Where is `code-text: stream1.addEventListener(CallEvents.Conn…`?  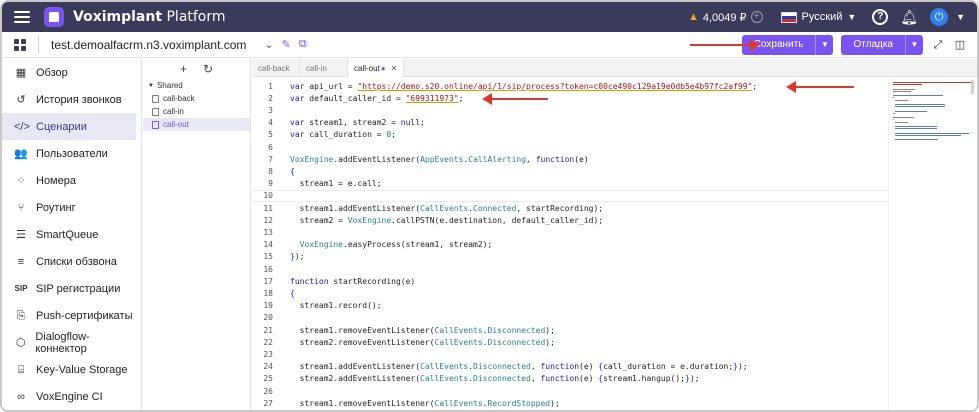 code-text: stream1.addEventListener(CallEvents.Conn… is located at coordinates (447, 208).